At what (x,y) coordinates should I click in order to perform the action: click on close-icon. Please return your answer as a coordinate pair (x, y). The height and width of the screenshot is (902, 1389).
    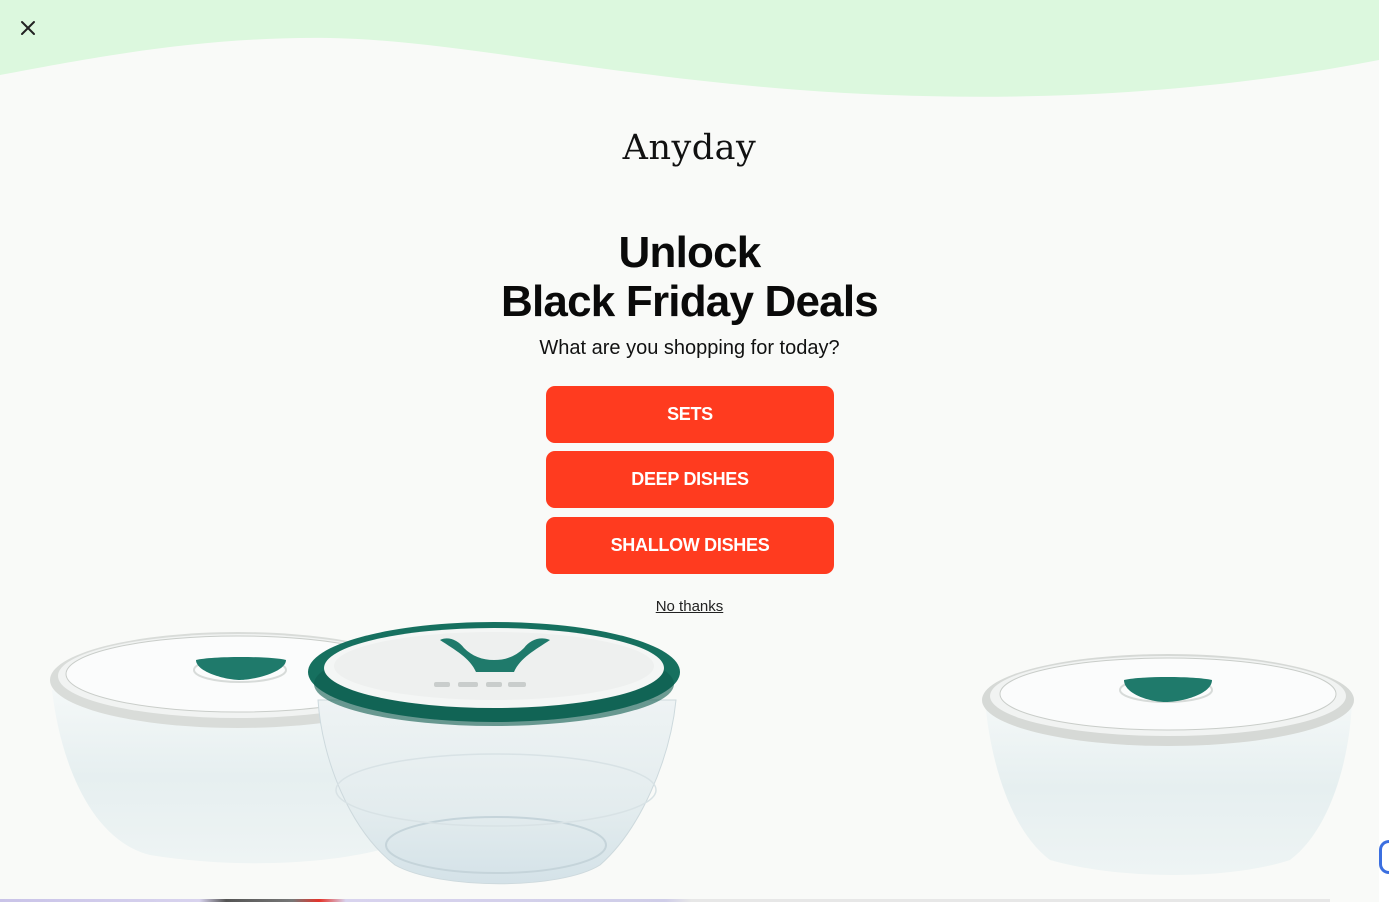
    Looking at the image, I should click on (28, 28).